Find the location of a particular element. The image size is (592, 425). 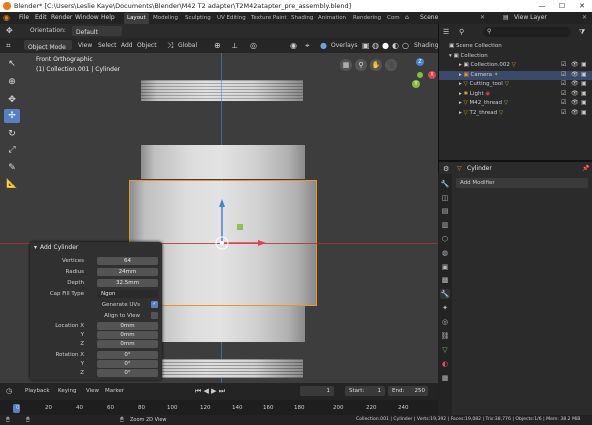

modifier-tab-icon: 🔧 is located at coordinates (445, 294).